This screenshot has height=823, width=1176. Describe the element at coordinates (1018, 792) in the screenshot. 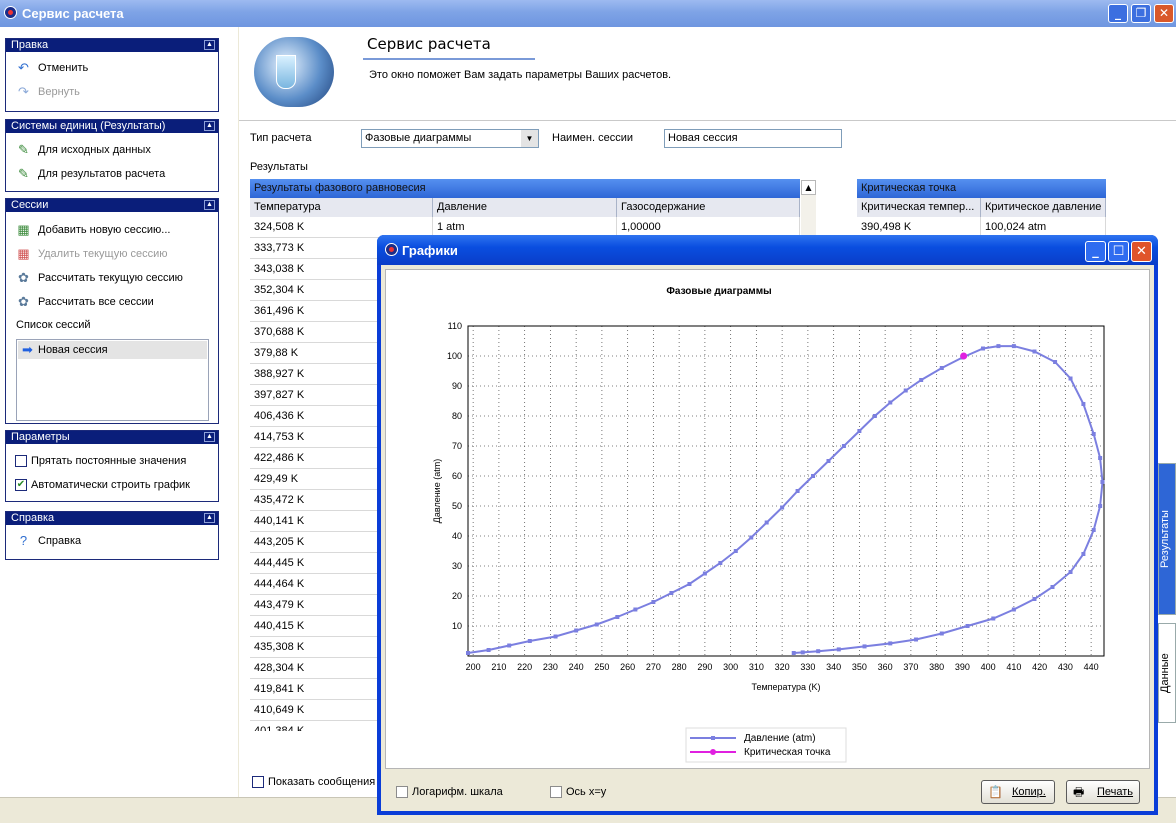

I see `copy-button: 📋 Копир.` at that location.